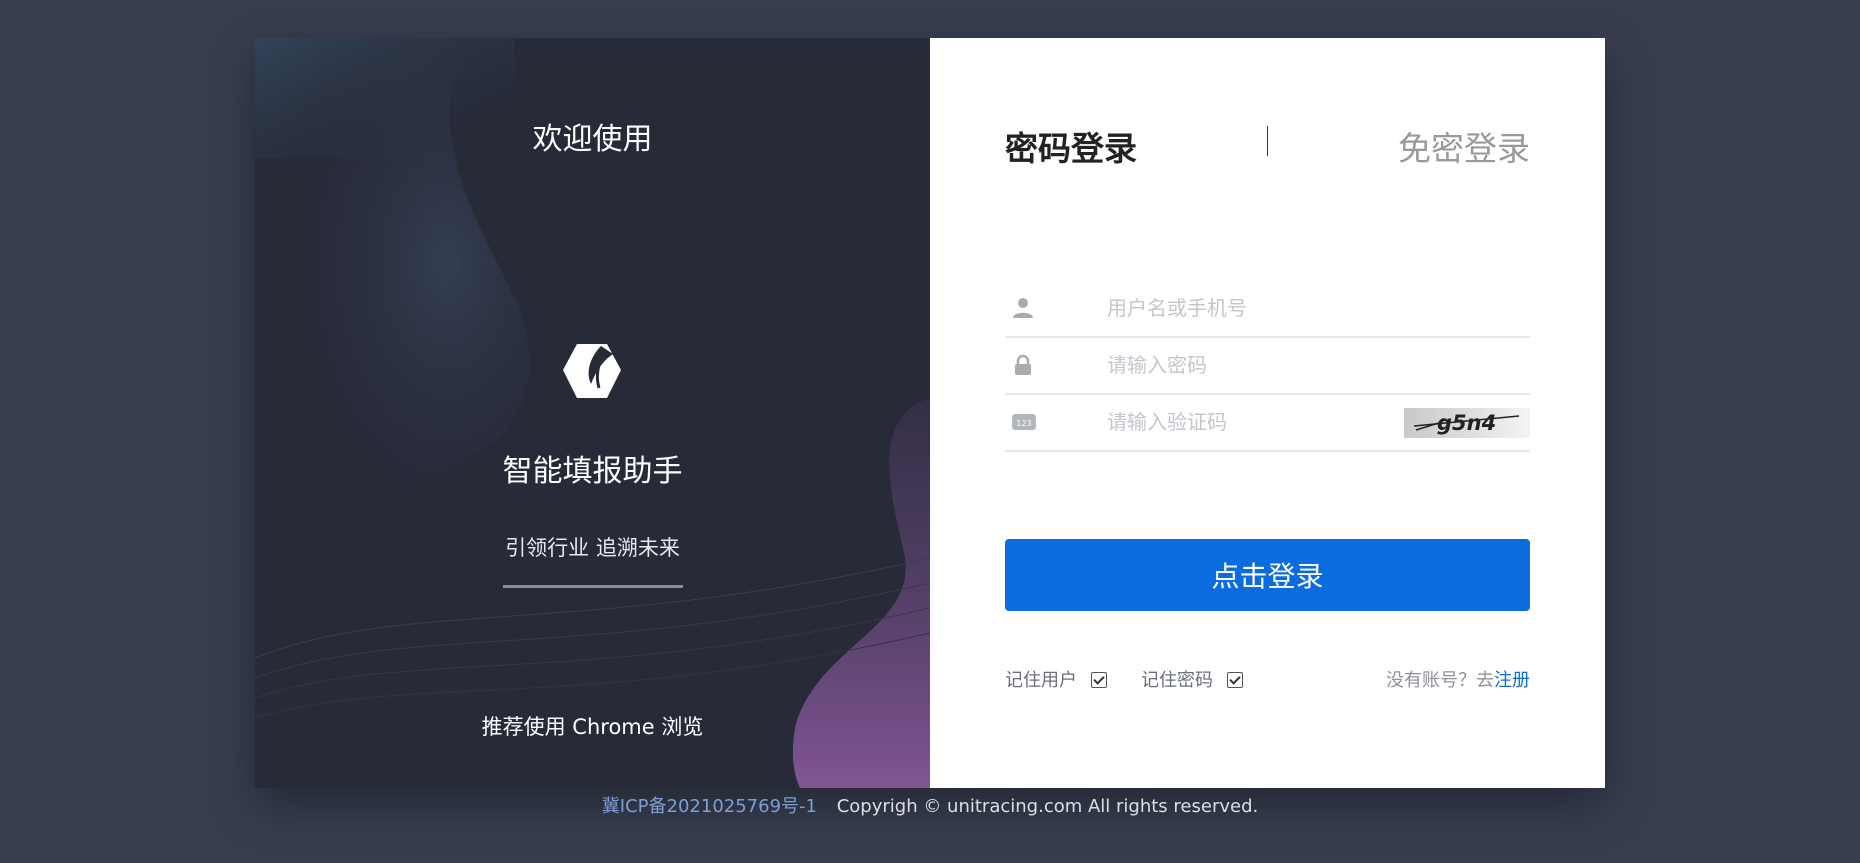 Image resolution: width=1860 pixels, height=863 pixels. What do you see at coordinates (1257, 422) in the screenshot?
I see `captcha-input` at bounding box center [1257, 422].